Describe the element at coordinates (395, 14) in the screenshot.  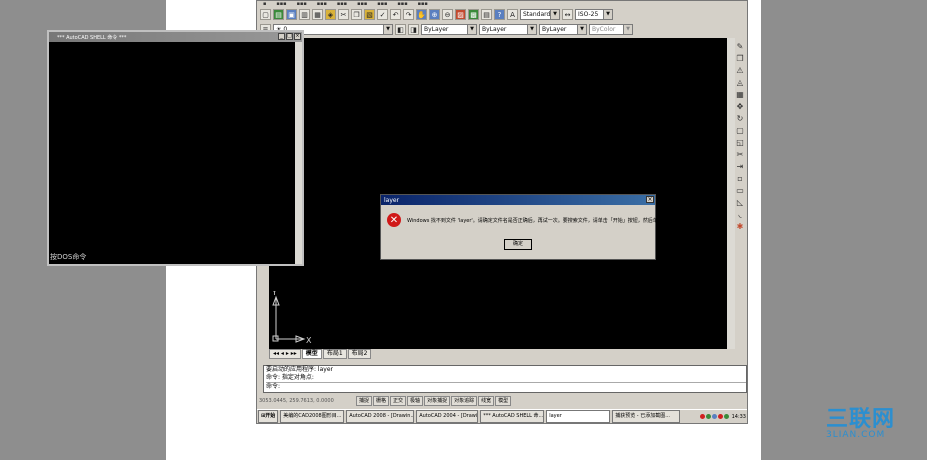
I see `undo-icon: ↶` at that location.